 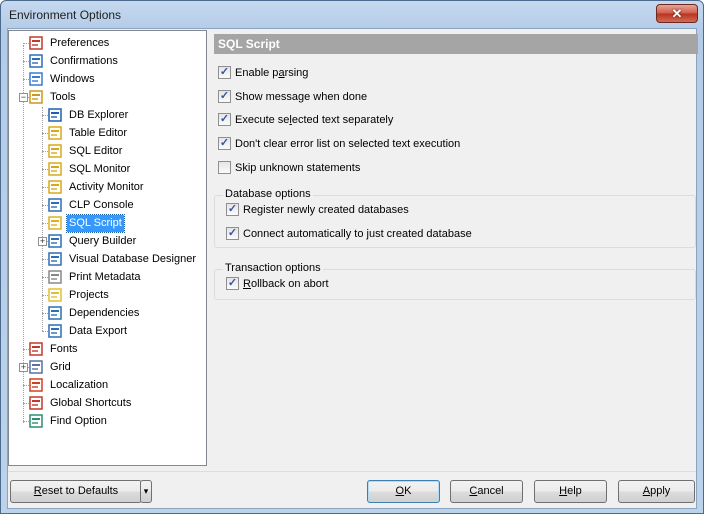 I want to click on grid-expand-toggle: +, so click(x=23, y=367).